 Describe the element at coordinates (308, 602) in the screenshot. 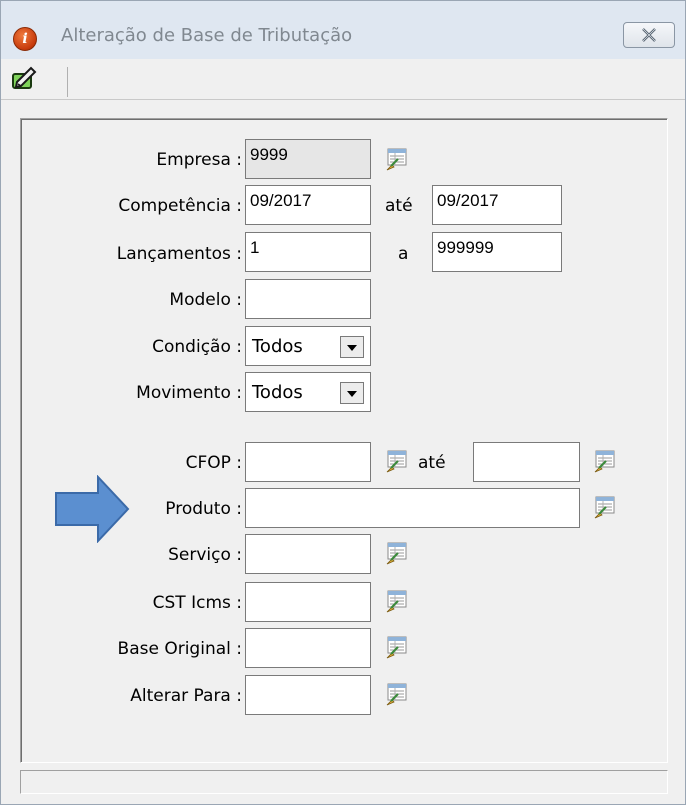

I see `cst-icms-field` at that location.